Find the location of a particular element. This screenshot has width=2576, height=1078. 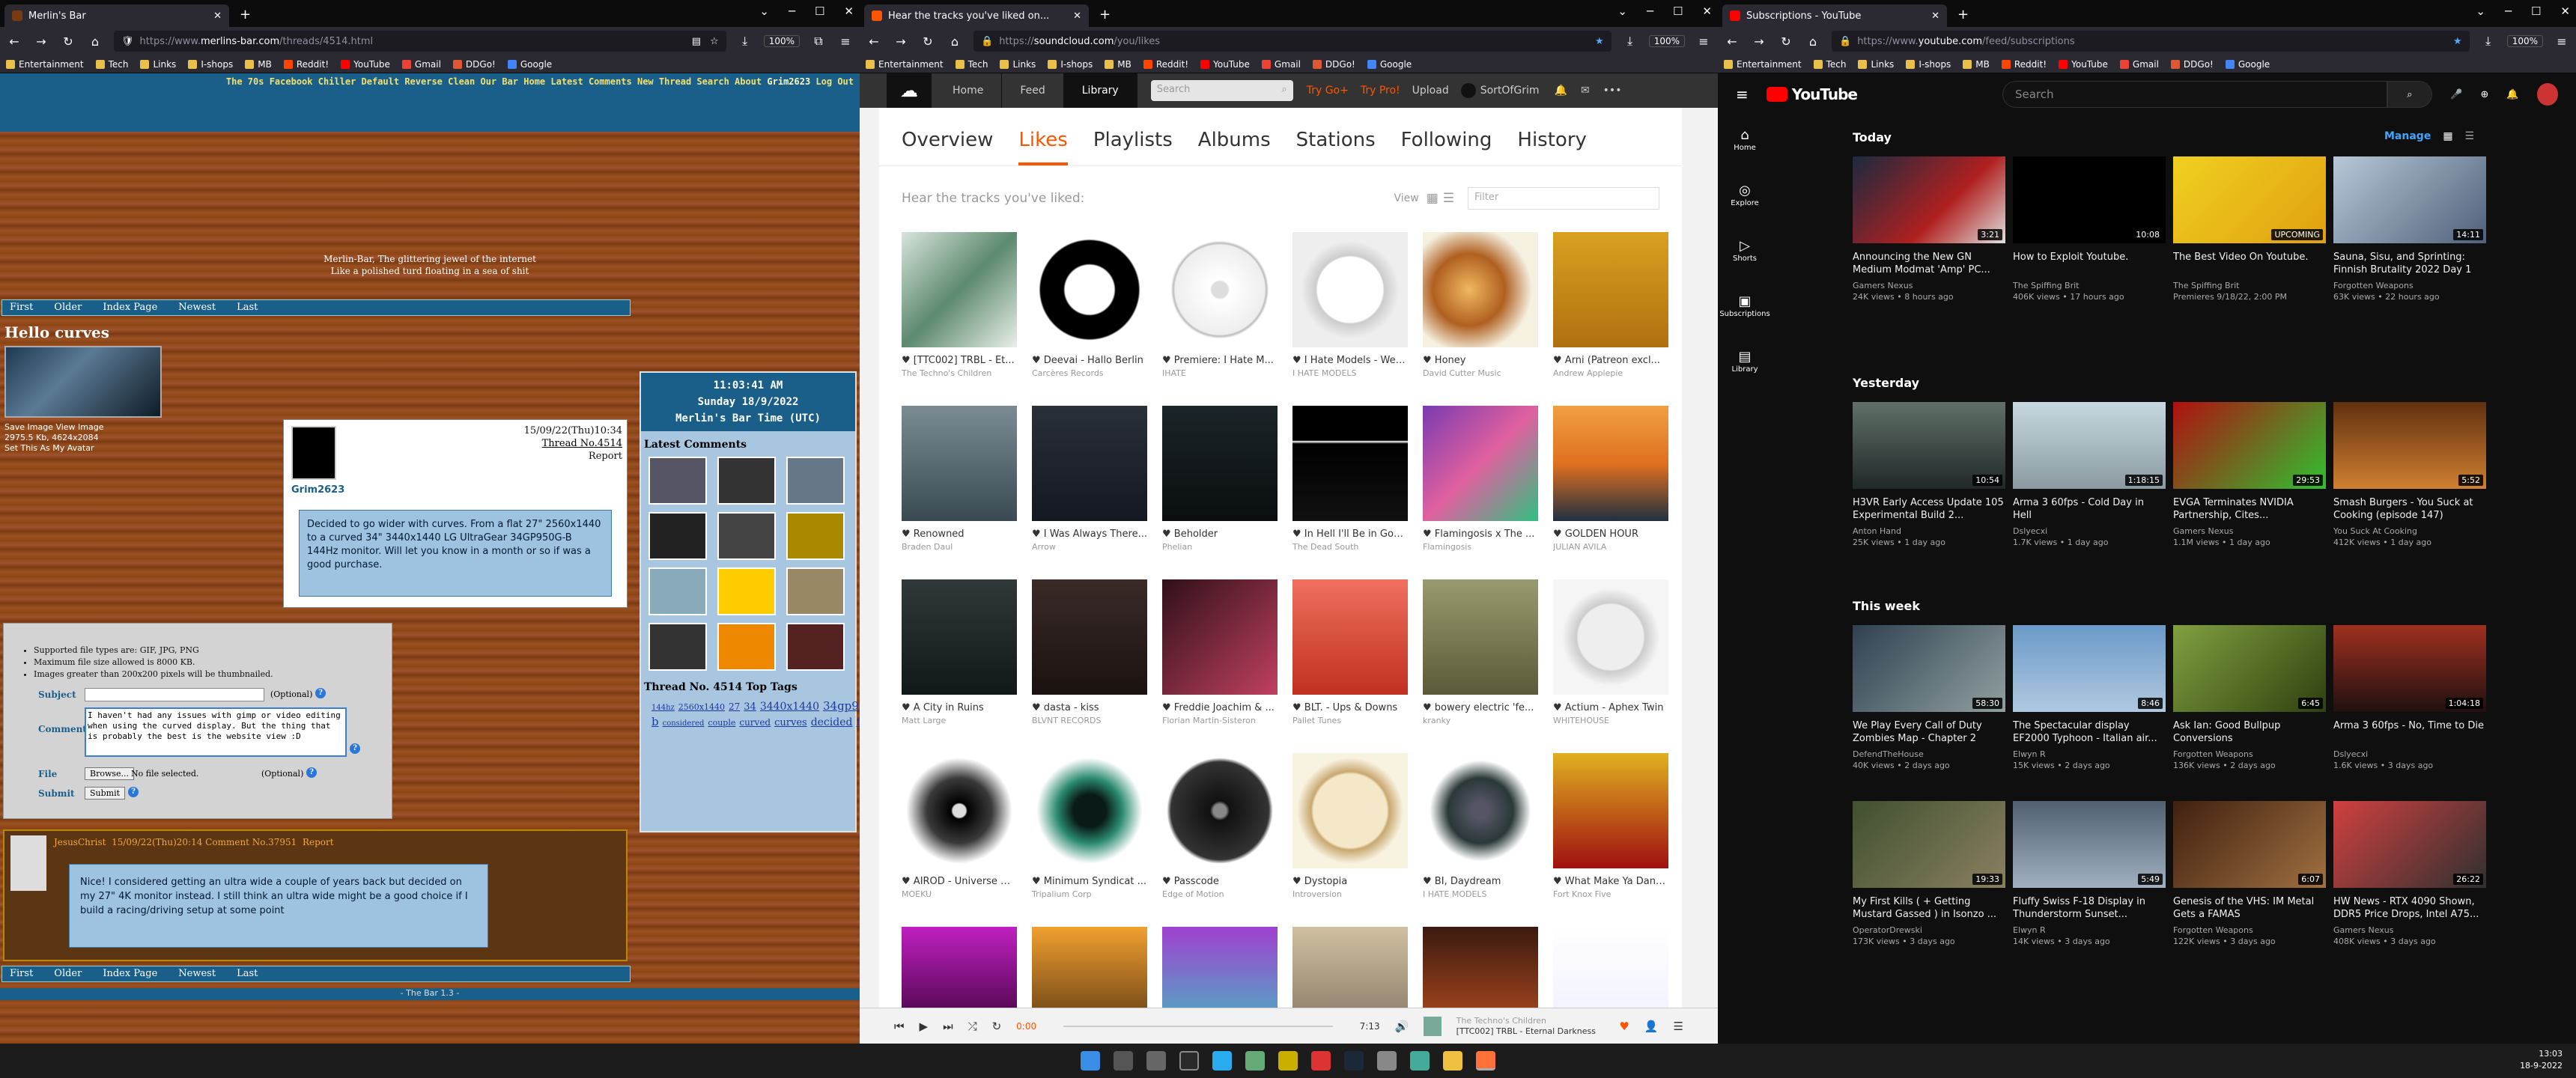

tab-soundcloud: Hear the tracks you've liked on... ✕ is located at coordinates (976, 16).